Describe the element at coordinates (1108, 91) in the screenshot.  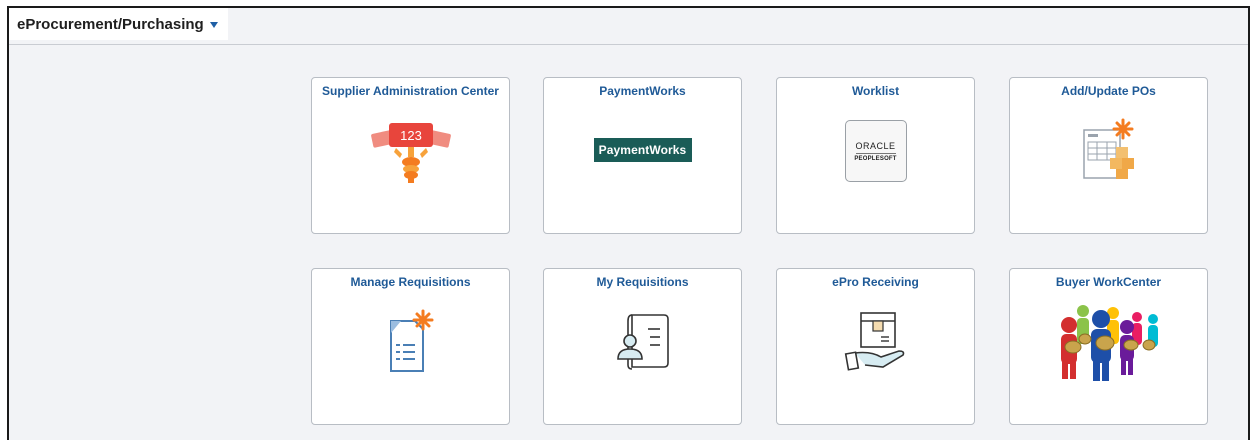
I see `tile-title: Add/Update POs` at that location.